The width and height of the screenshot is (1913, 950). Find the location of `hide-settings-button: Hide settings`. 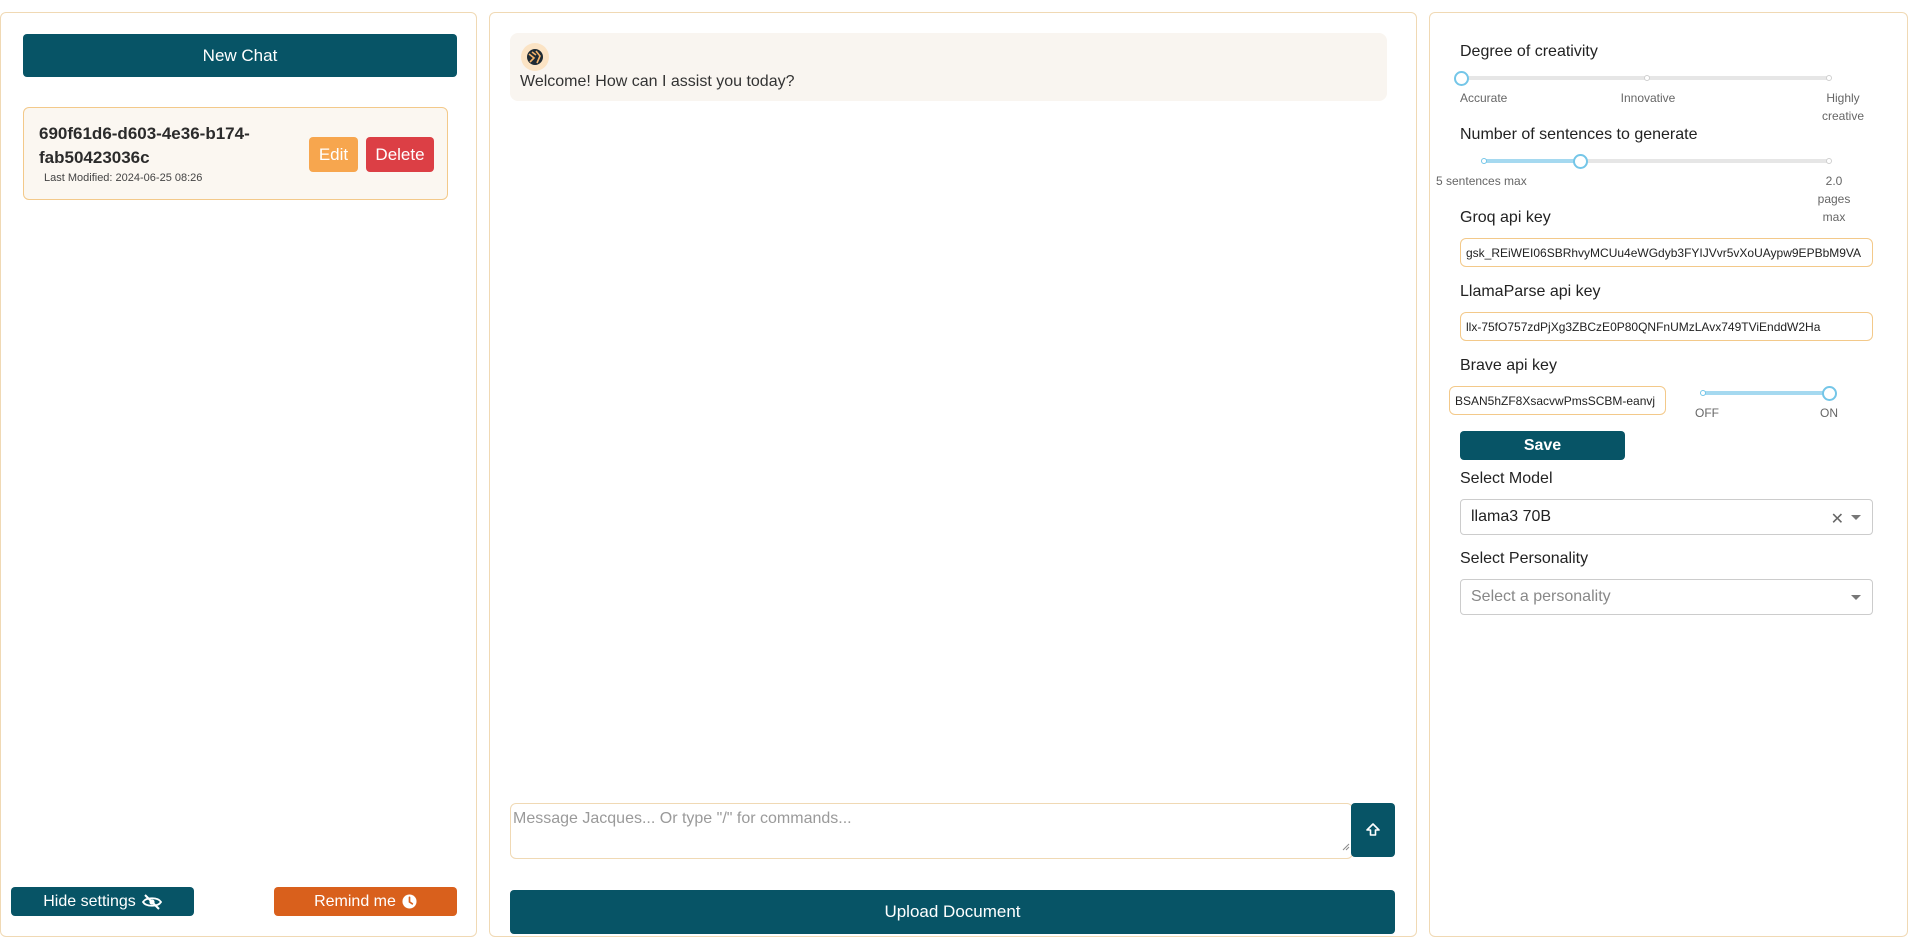

hide-settings-button: Hide settings is located at coordinates (102, 901).